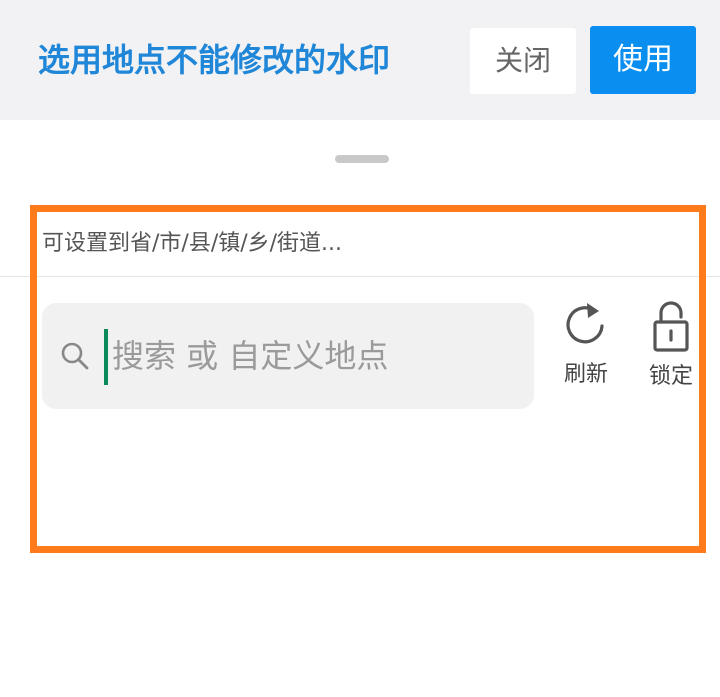 Image resolution: width=720 pixels, height=697 pixels. Describe the element at coordinates (523, 61) in the screenshot. I see `close-button: 关闭` at that location.